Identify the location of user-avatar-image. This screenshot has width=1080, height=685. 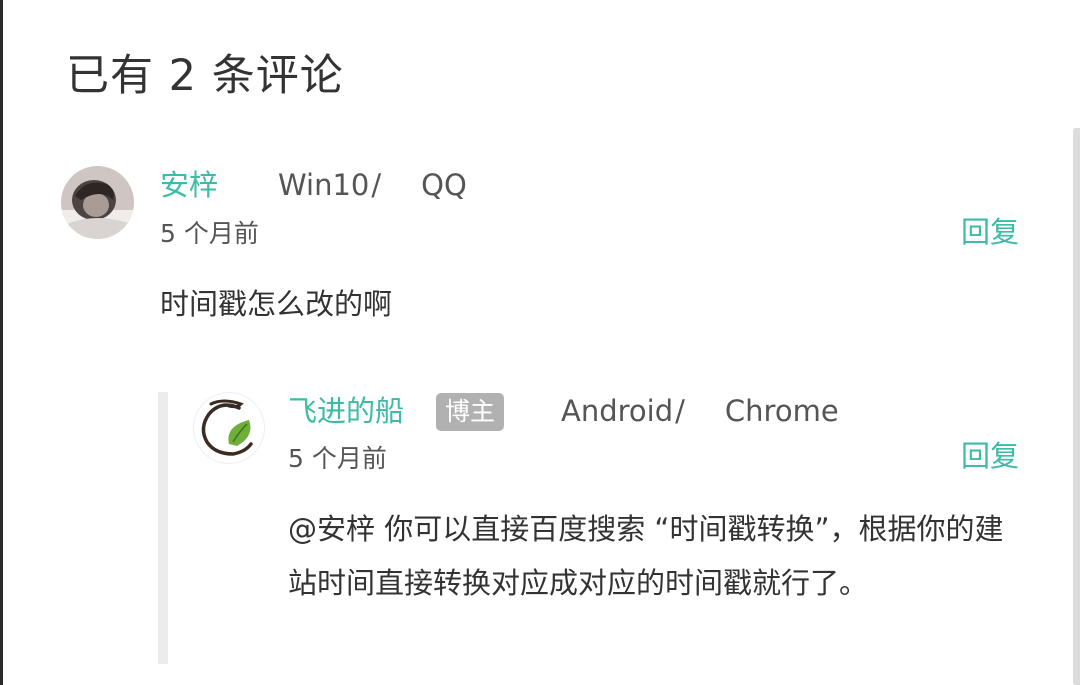
(97, 202).